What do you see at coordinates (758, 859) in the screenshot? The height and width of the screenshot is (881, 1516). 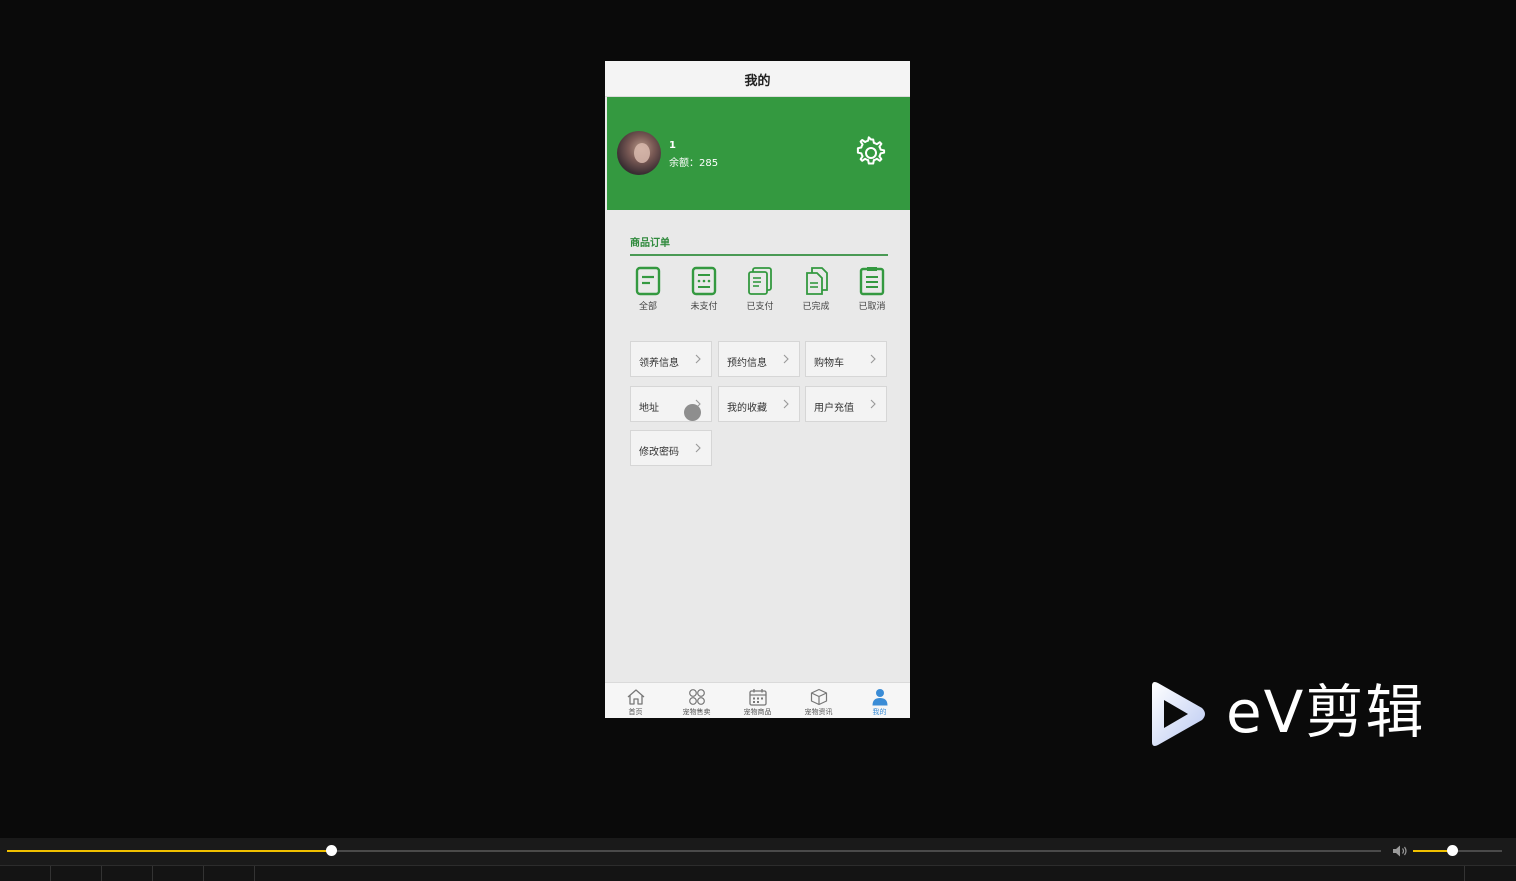 I see `video-player-controls` at bounding box center [758, 859].